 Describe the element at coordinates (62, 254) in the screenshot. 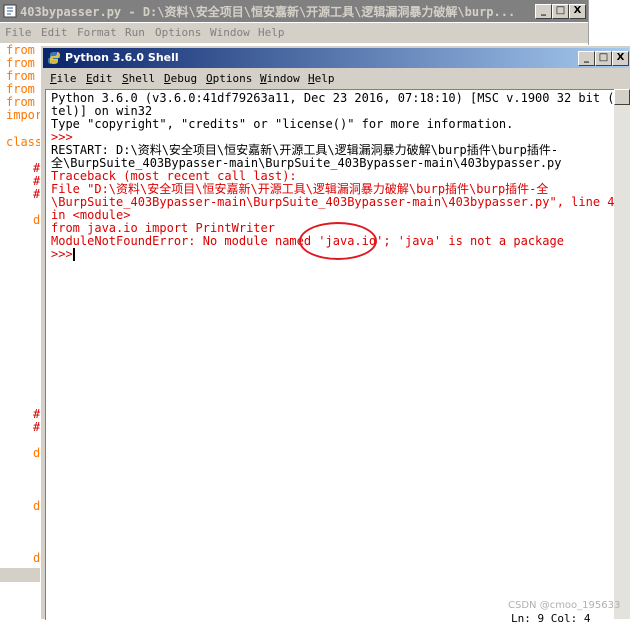

I see `shell-line: >>>` at that location.